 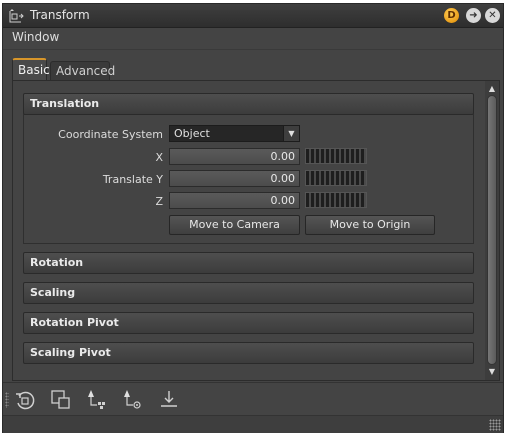 I want to click on drop-to-ground-icon, so click(x=169, y=400).